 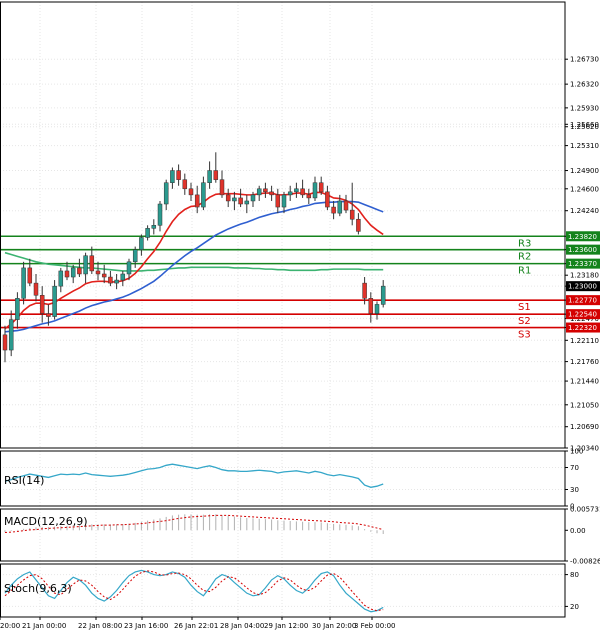 I want to click on level-label-s3: S3, so click(x=524, y=335).